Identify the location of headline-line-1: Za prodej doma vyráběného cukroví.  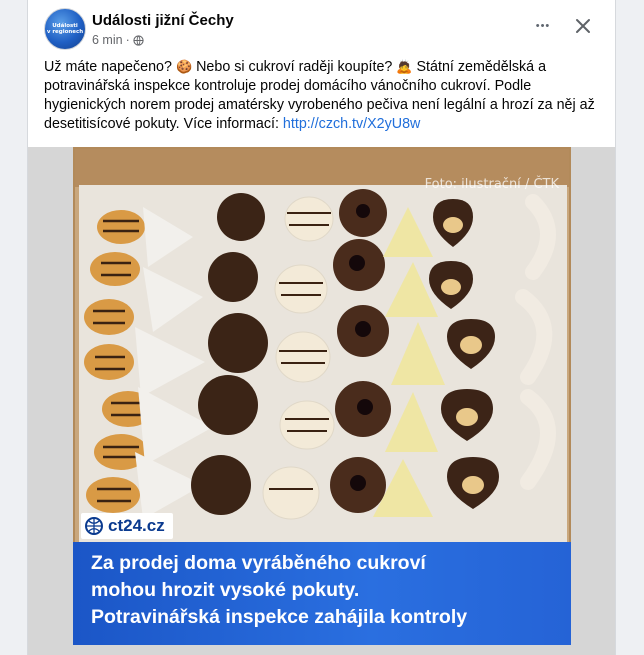
(258, 563).